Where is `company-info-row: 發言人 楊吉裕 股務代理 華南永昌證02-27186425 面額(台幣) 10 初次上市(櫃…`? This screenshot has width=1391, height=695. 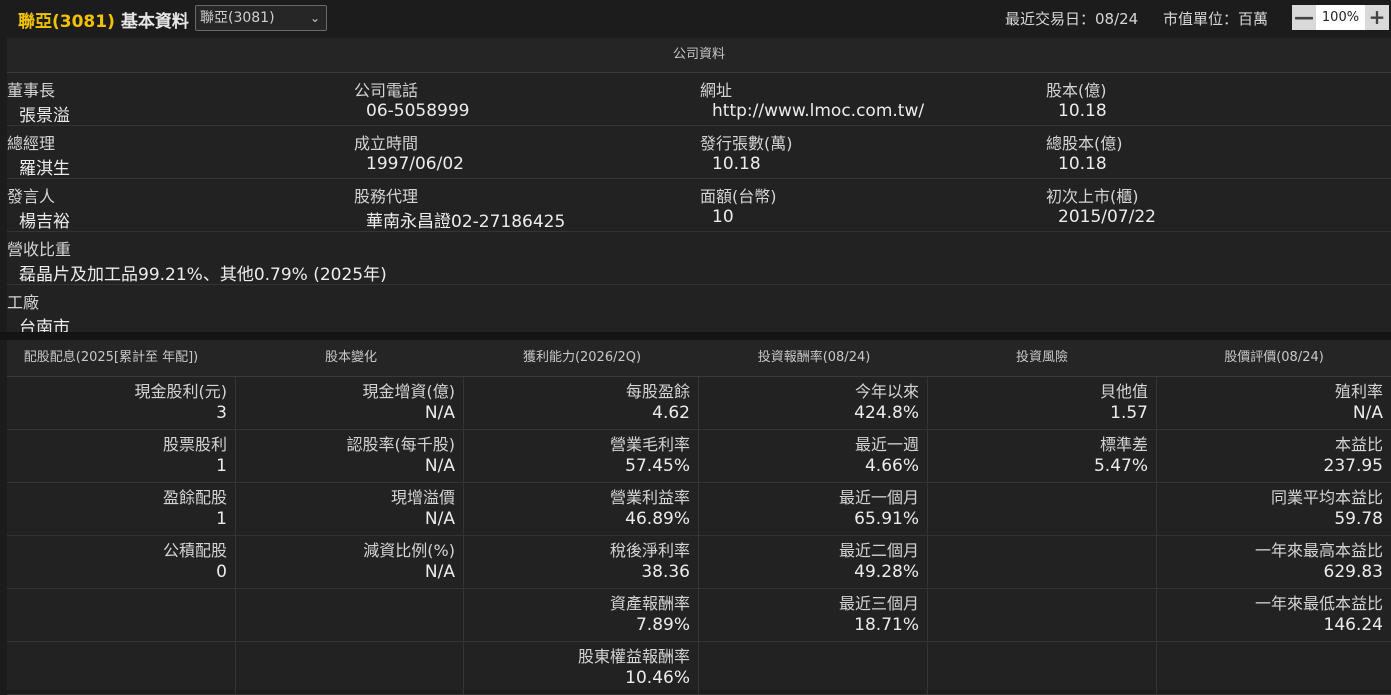 company-info-row: 發言人 楊吉裕 股務代理 華南永昌證02-27186425 面額(台幣) 10 初次上市(櫃… is located at coordinates (699, 205).